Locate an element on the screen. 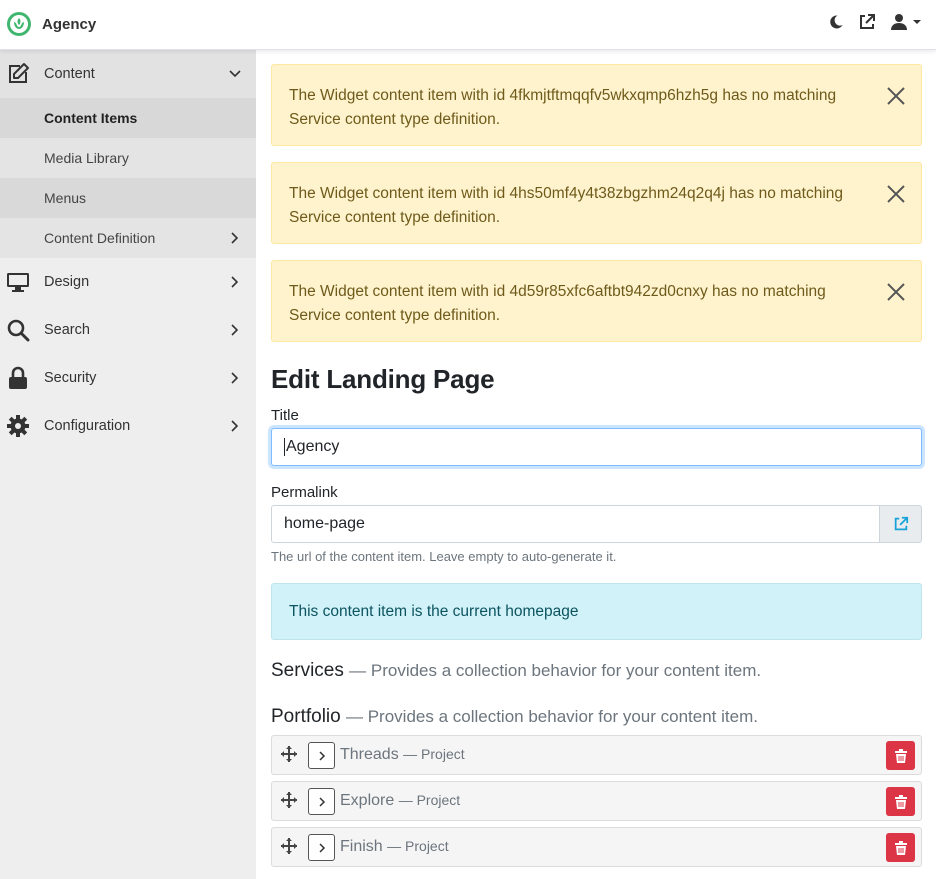  user-menu is located at coordinates (906, 22).